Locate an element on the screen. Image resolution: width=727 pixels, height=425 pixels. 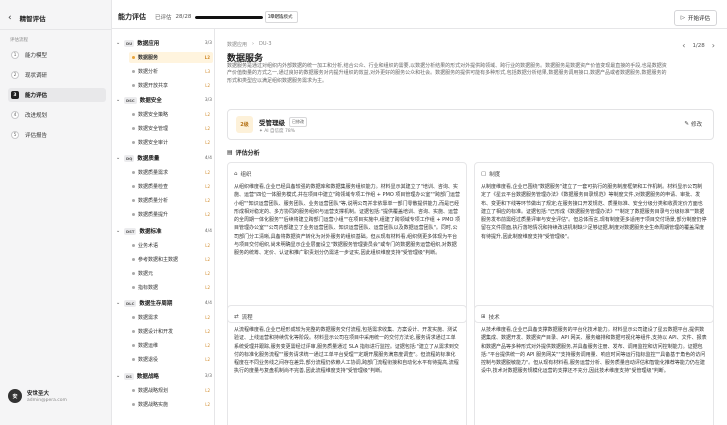
tree-item: 数据安全策略 L2 is located at coordinates (171, 114).